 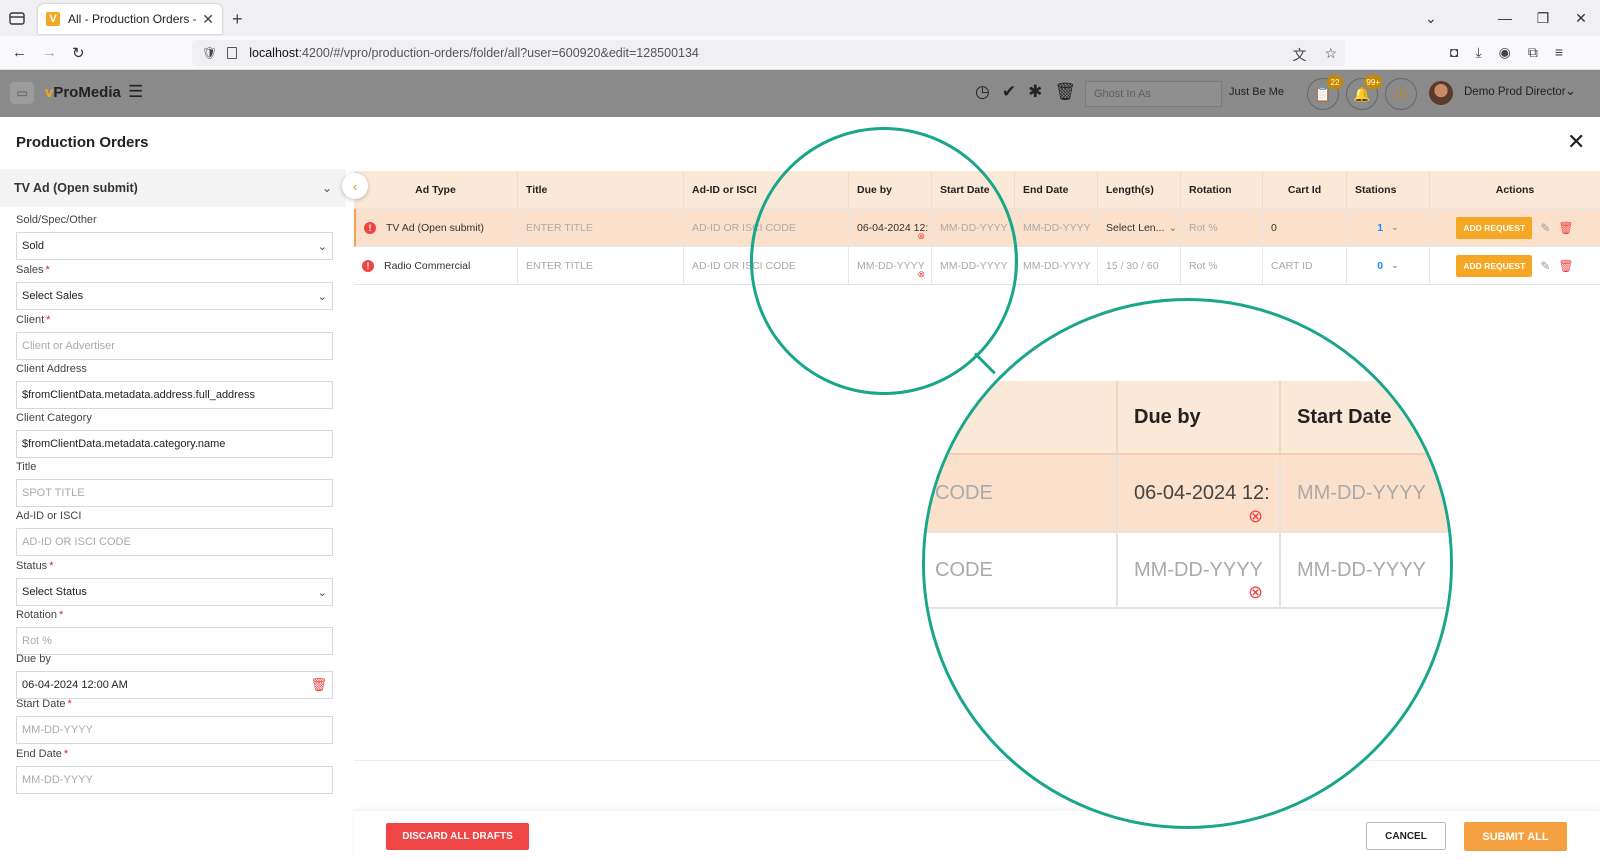 What do you see at coordinates (1388, 227) in the screenshot?
I see `stations-select: 1 ⌄` at bounding box center [1388, 227].